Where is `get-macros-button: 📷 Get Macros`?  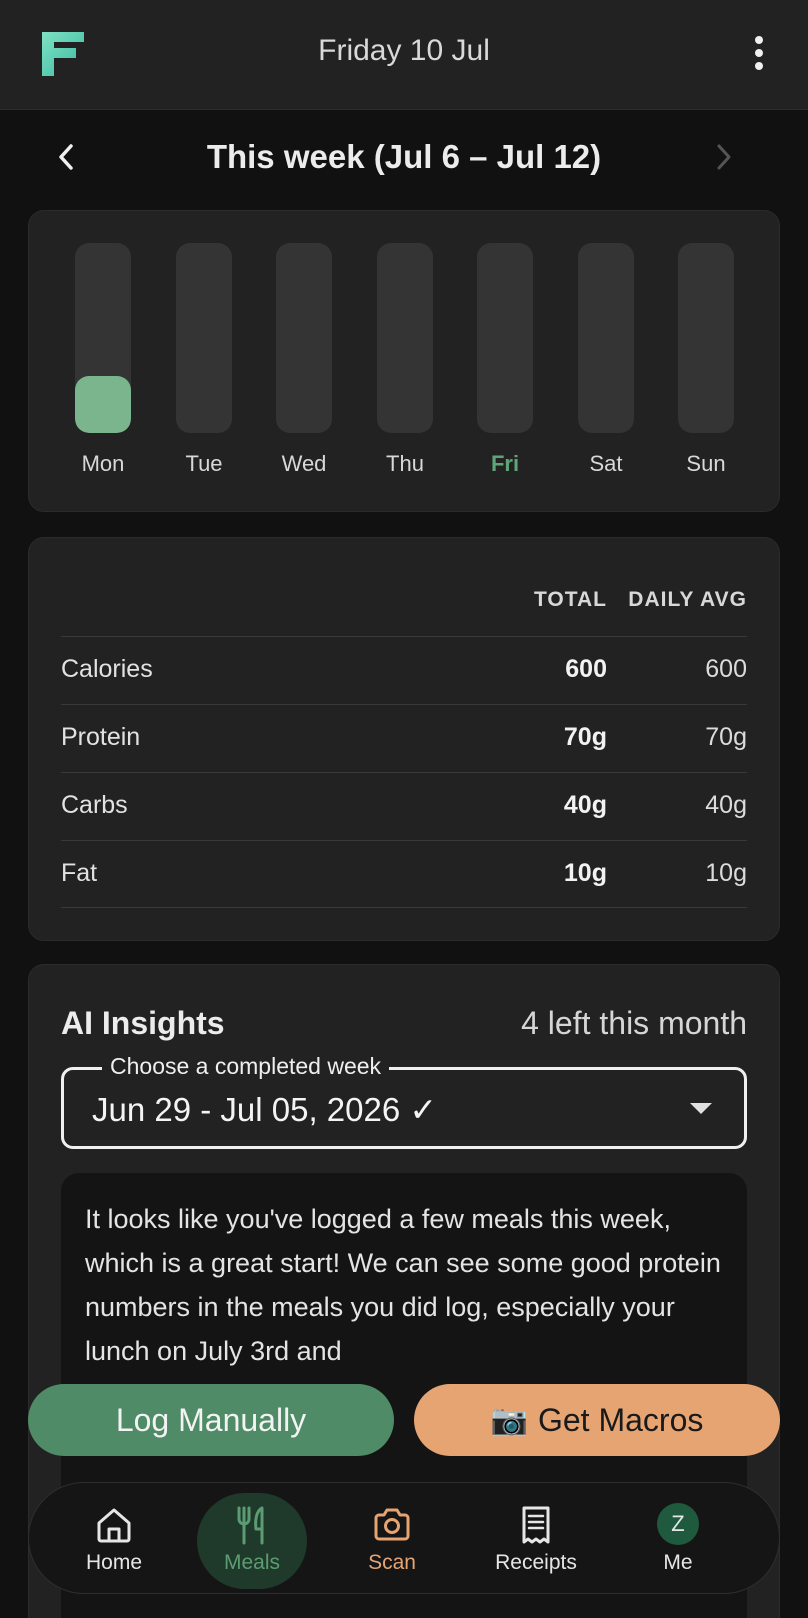 get-macros-button: 📷 Get Macros is located at coordinates (597, 1420).